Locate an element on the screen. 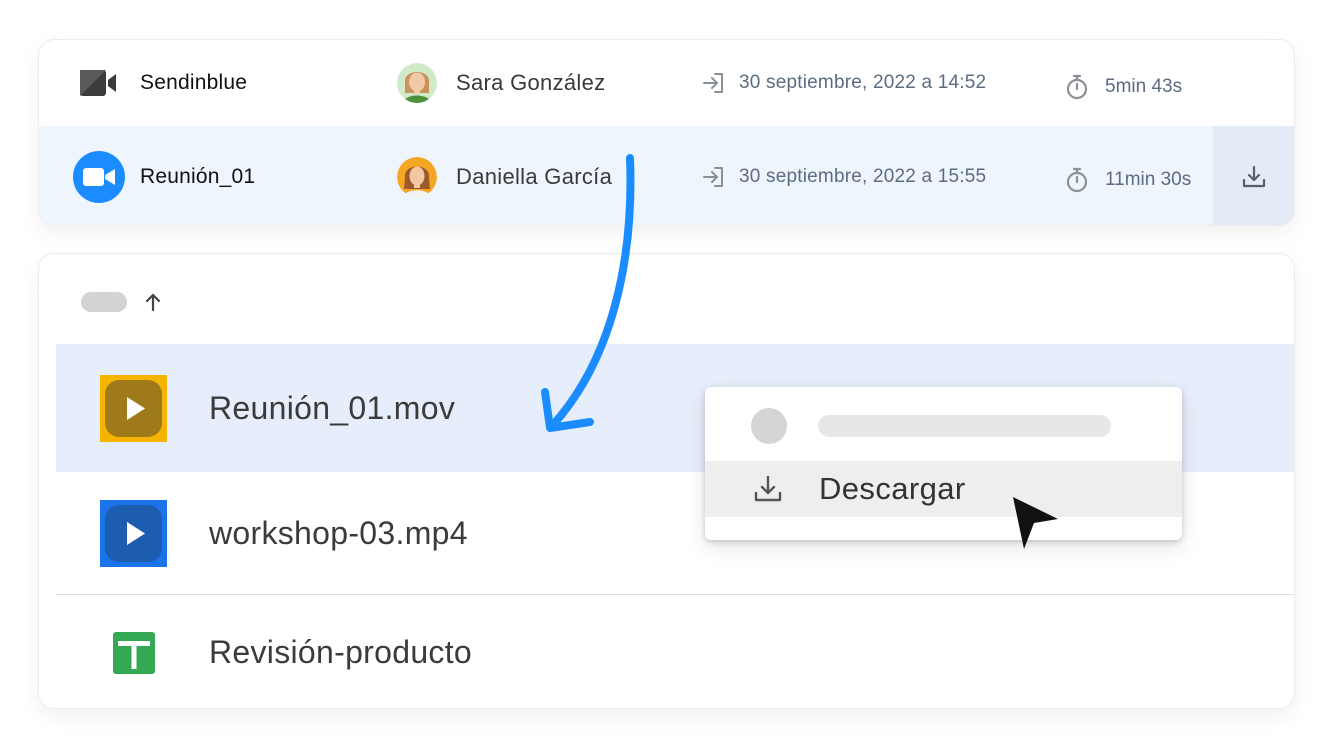 This screenshot has height=746, width=1332. sendinblue-camera-icon is located at coordinates (99, 83).